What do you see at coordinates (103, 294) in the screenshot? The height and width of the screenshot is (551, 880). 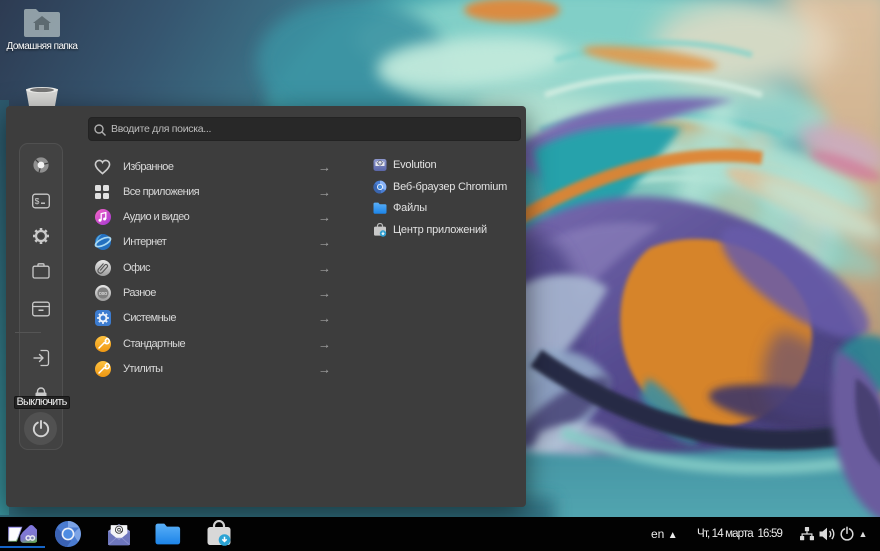 I see `svg-text: oxo` at bounding box center [103, 294].